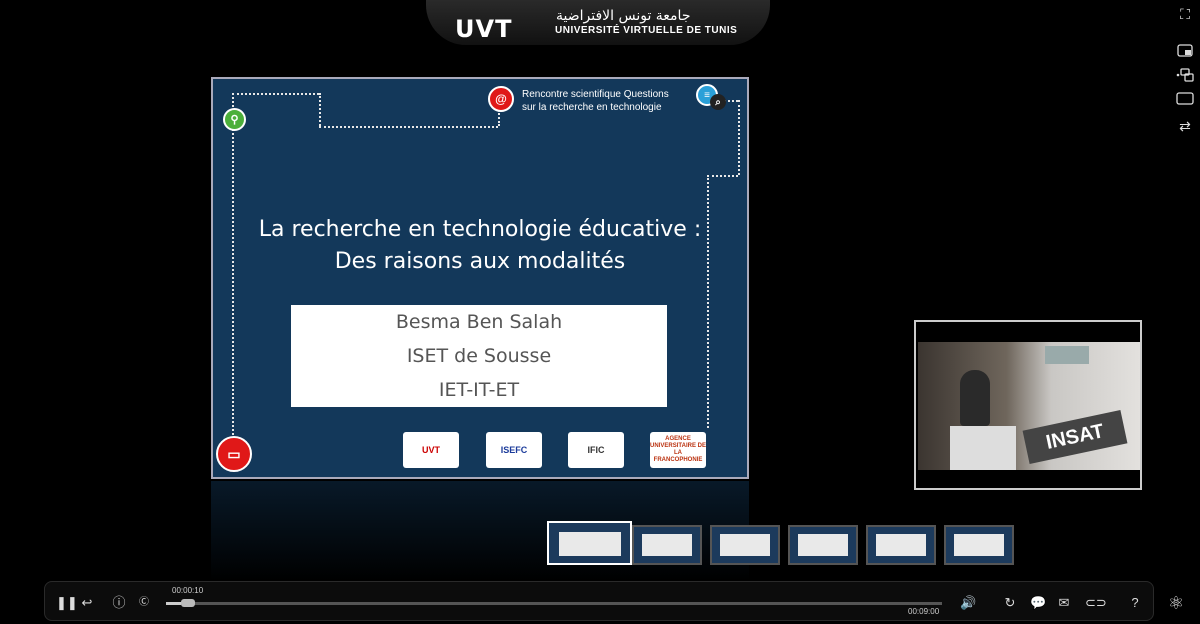 This screenshot has width=1200, height=624. Describe the element at coordinates (514, 450) in the screenshot. I see `partner-logo-isefc: ISEFC` at that location.